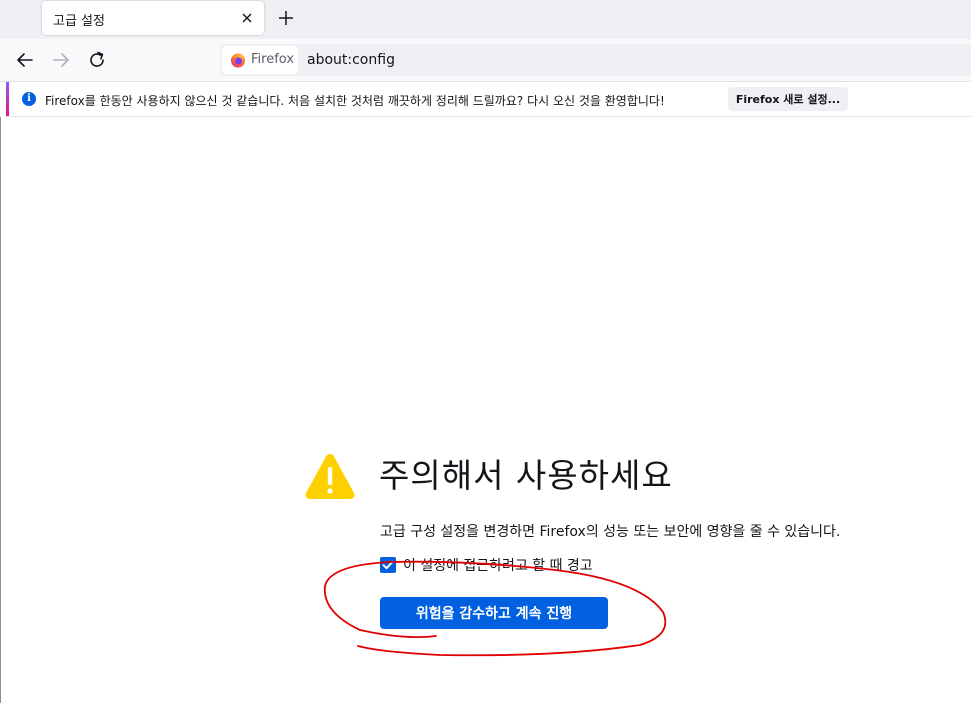 The image size is (971, 703). What do you see at coordinates (7, 99) in the screenshot?
I see `notification-accent` at bounding box center [7, 99].